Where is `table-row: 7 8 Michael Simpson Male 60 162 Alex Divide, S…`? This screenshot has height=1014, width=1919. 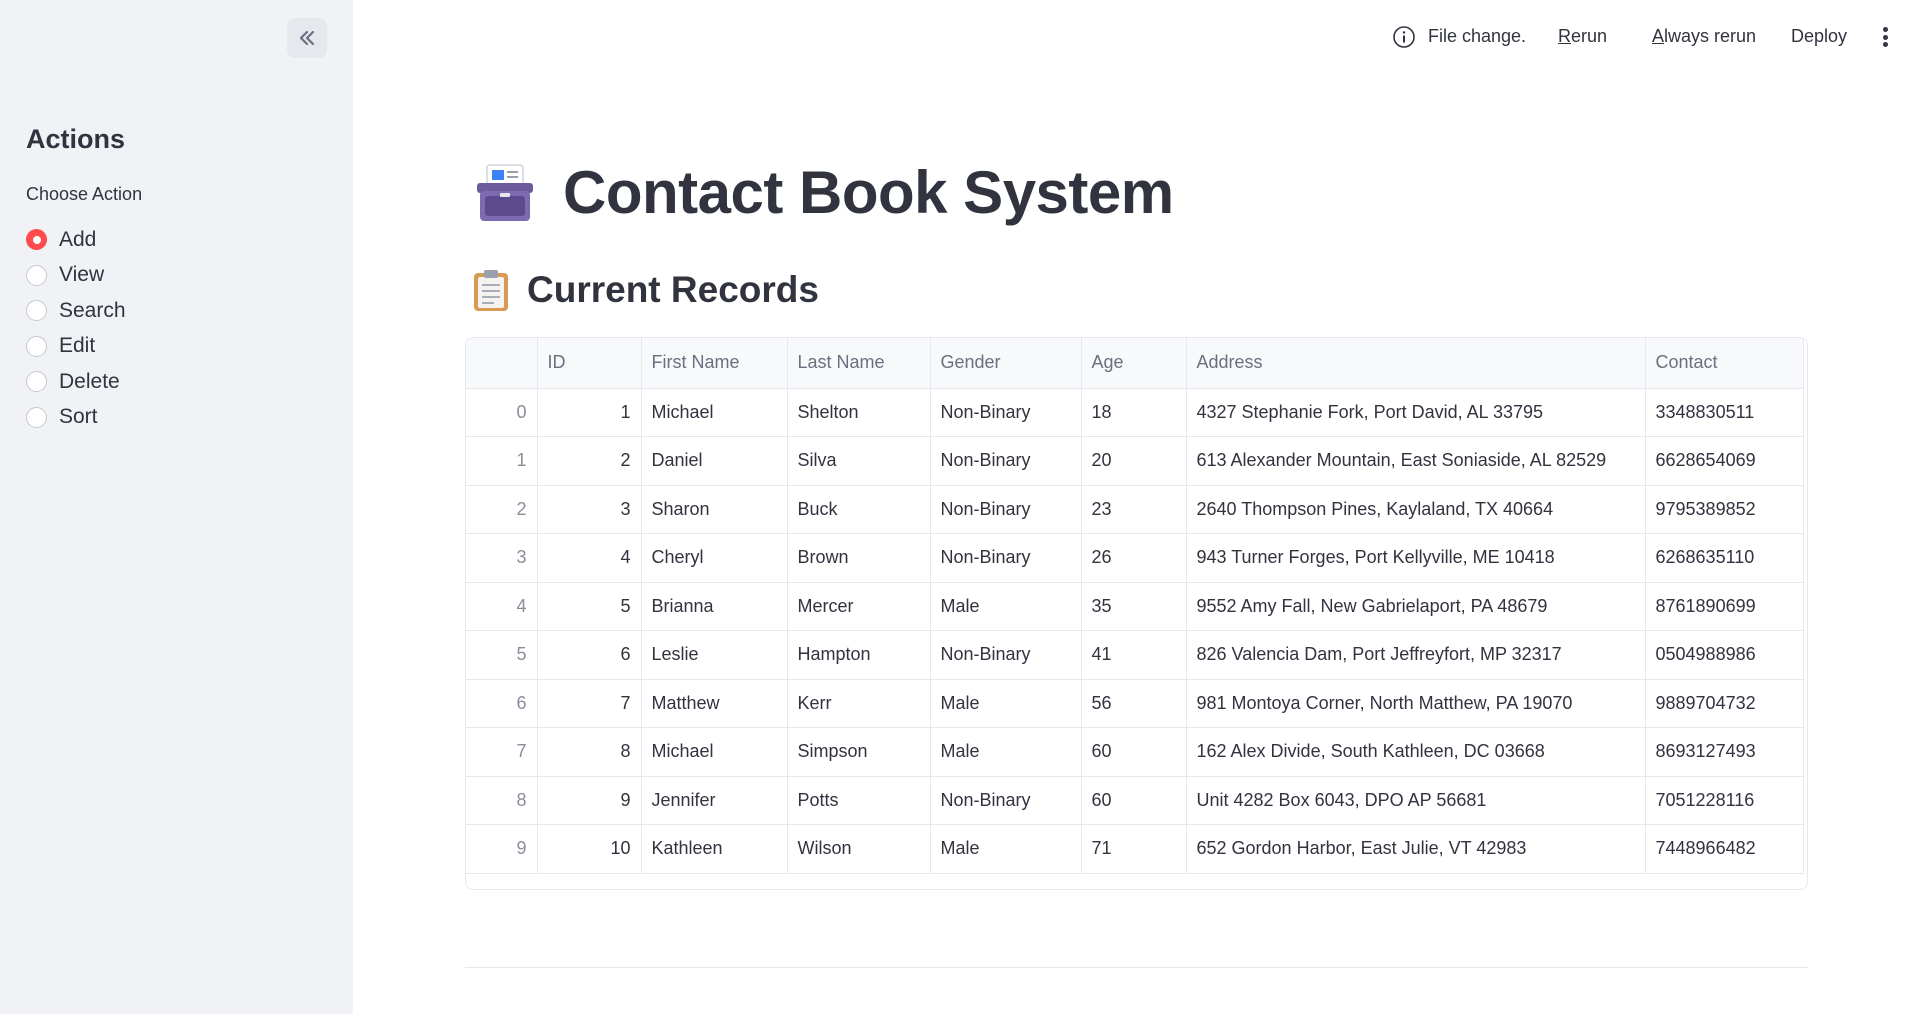 table-row: 7 8 Michael Simpson Male 60 162 Alex Divide, S… is located at coordinates (1135, 752).